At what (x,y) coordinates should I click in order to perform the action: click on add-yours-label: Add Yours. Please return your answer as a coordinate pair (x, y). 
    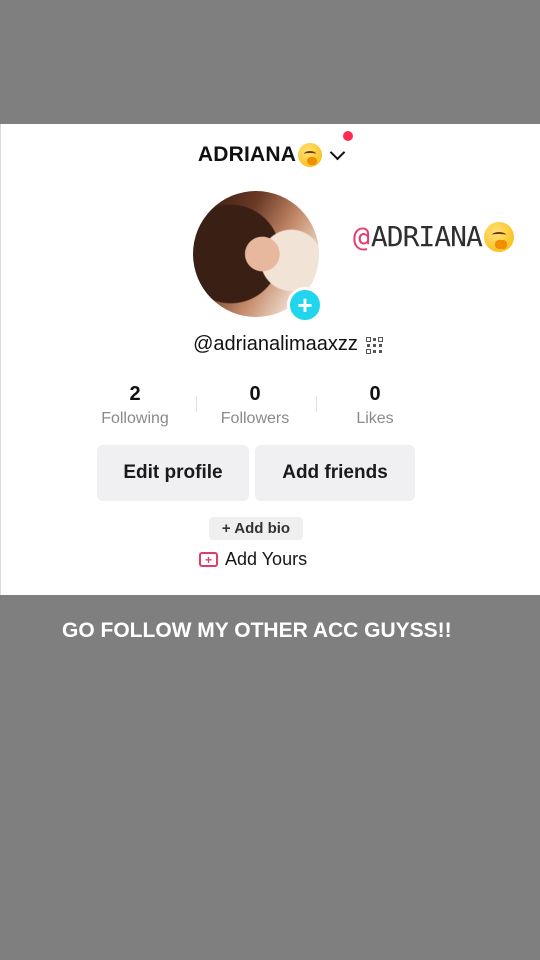
    Looking at the image, I should click on (266, 559).